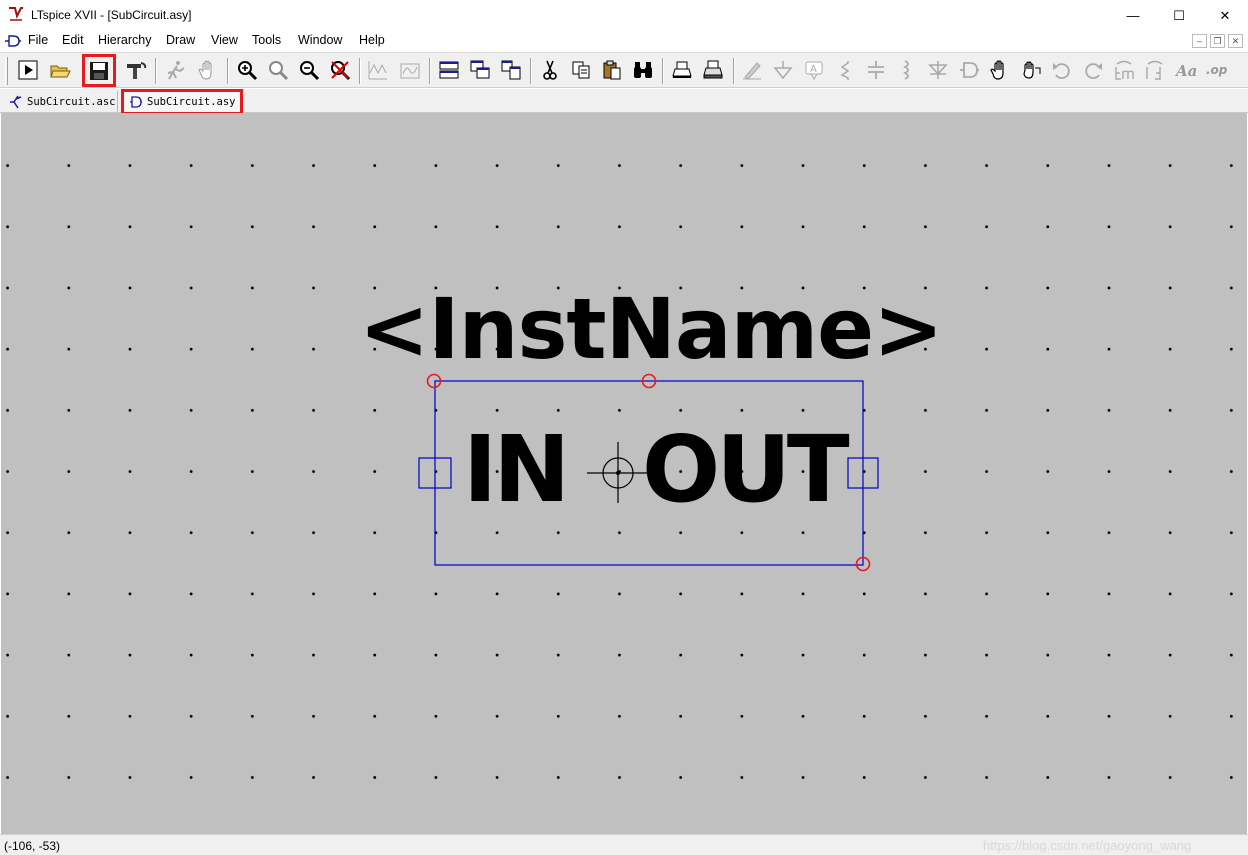 Image resolution: width=1248 pixels, height=855 pixels. What do you see at coordinates (111, 15) in the screenshot?
I see `window-title: LTspice XVII - [SubCircuit.asy]` at bounding box center [111, 15].